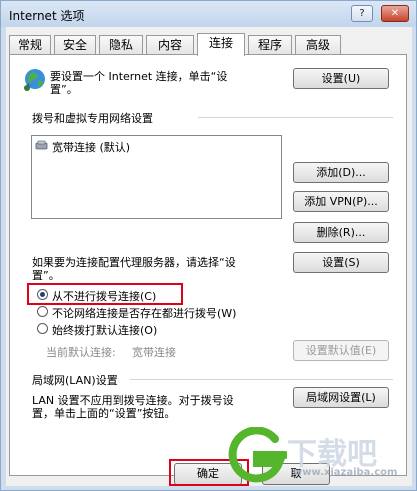  I want to click on current-default-value: 宽带连接, so click(154, 352).